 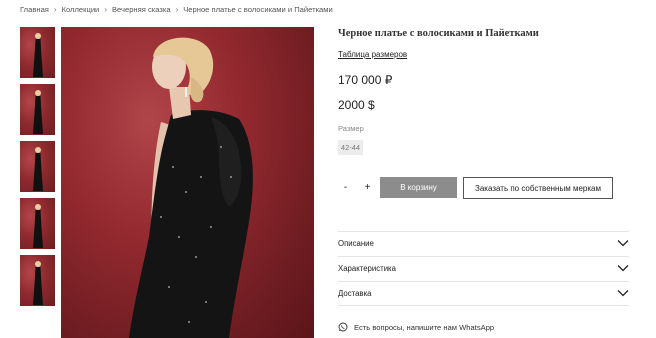 What do you see at coordinates (350, 147) in the screenshot?
I see `size-option-42-44: 42-44` at bounding box center [350, 147].